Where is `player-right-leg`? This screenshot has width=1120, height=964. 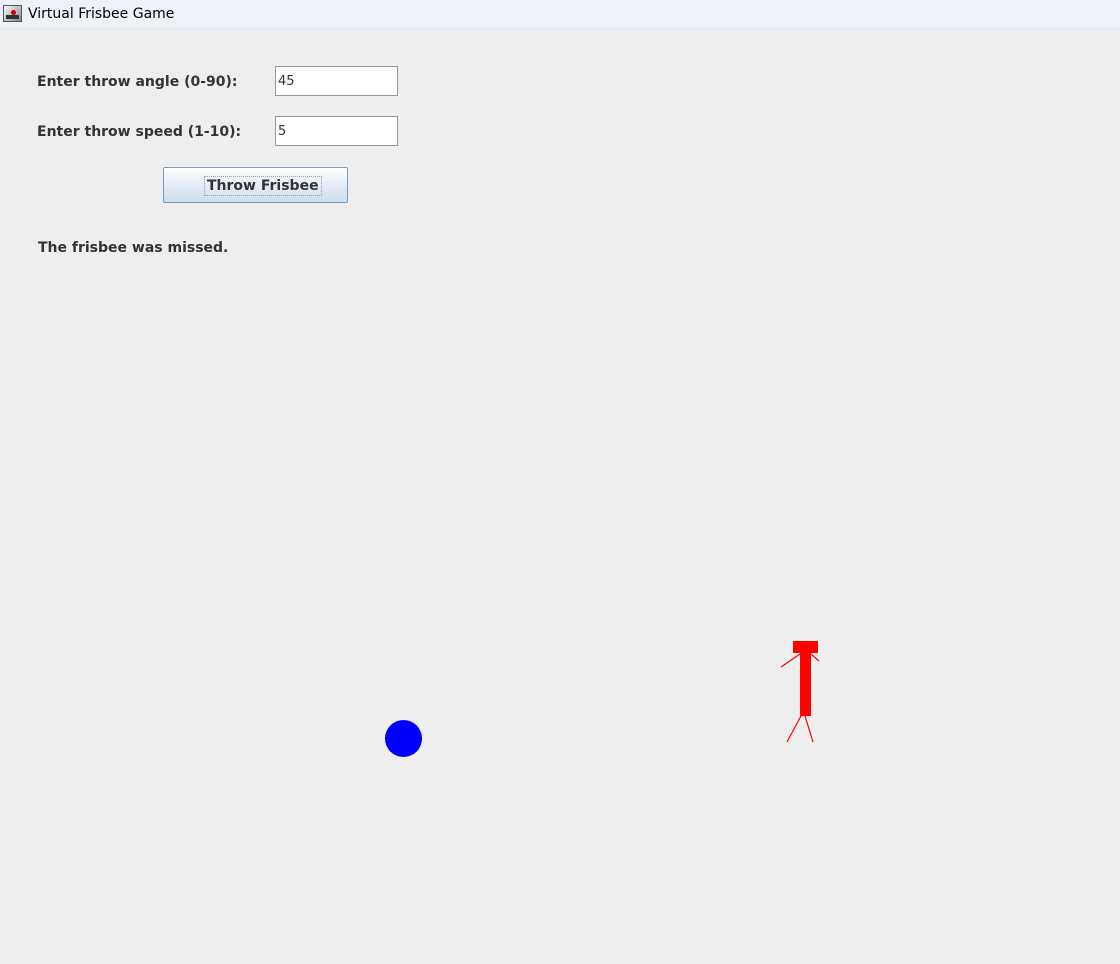 player-right-leg is located at coordinates (809, 729).